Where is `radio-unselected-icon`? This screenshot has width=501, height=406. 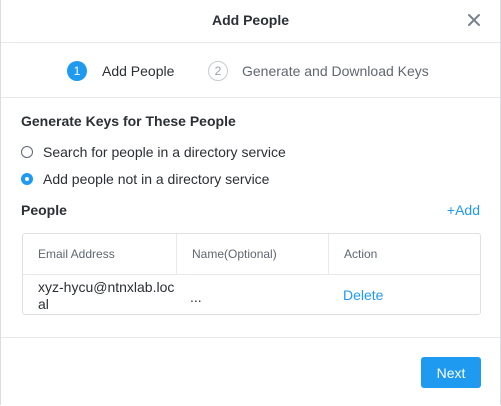 radio-unselected-icon is located at coordinates (27, 152).